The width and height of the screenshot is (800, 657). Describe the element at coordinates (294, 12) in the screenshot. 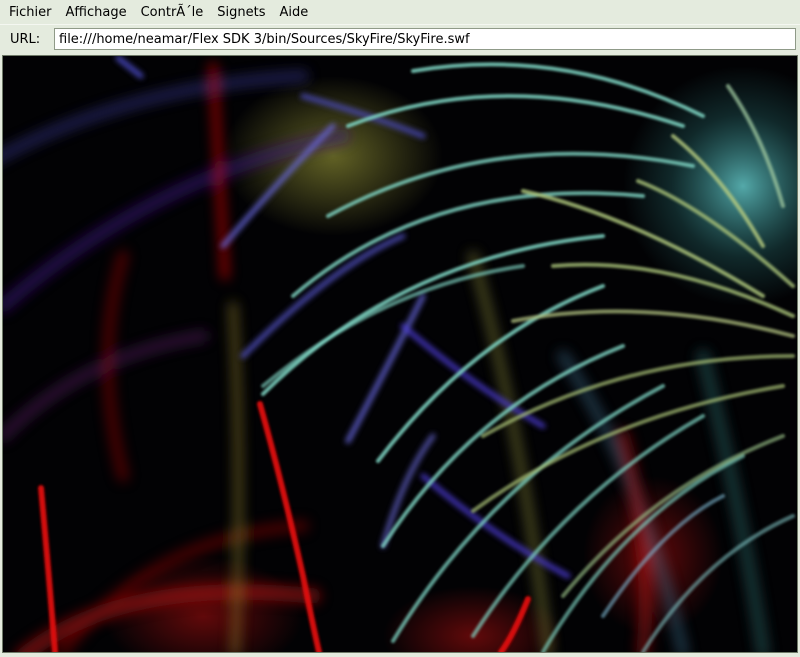

I see `menu-aide: Aide` at that location.